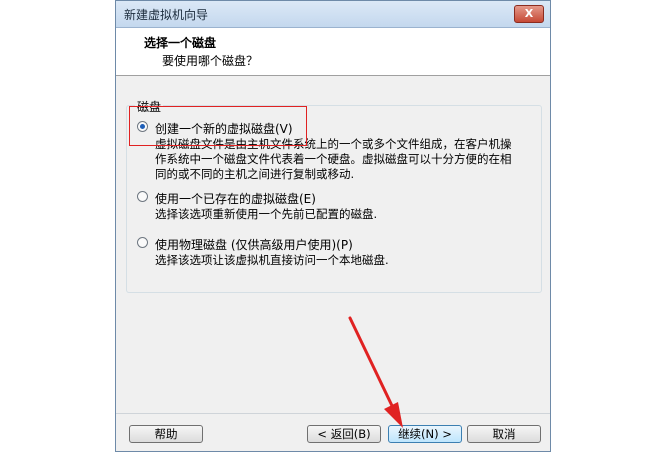 The width and height of the screenshot is (670, 452). What do you see at coordinates (218, 126) in the screenshot?
I see `annotation-highlight-box` at bounding box center [218, 126].